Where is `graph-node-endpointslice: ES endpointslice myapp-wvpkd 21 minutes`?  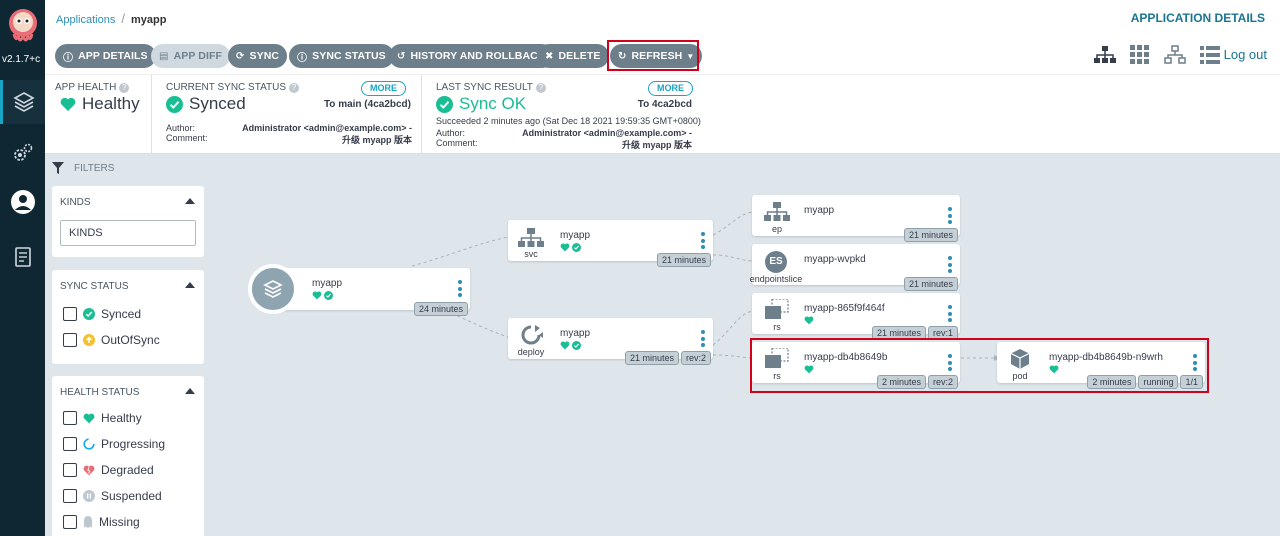 graph-node-endpointslice: ES endpointslice myapp-wvpkd 21 minutes is located at coordinates (855, 267).